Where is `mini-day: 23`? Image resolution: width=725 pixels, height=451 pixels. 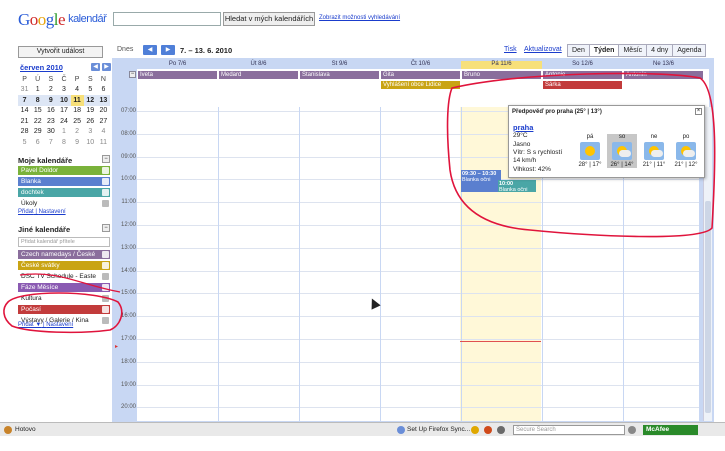 mini-day: 23 is located at coordinates (50, 121).